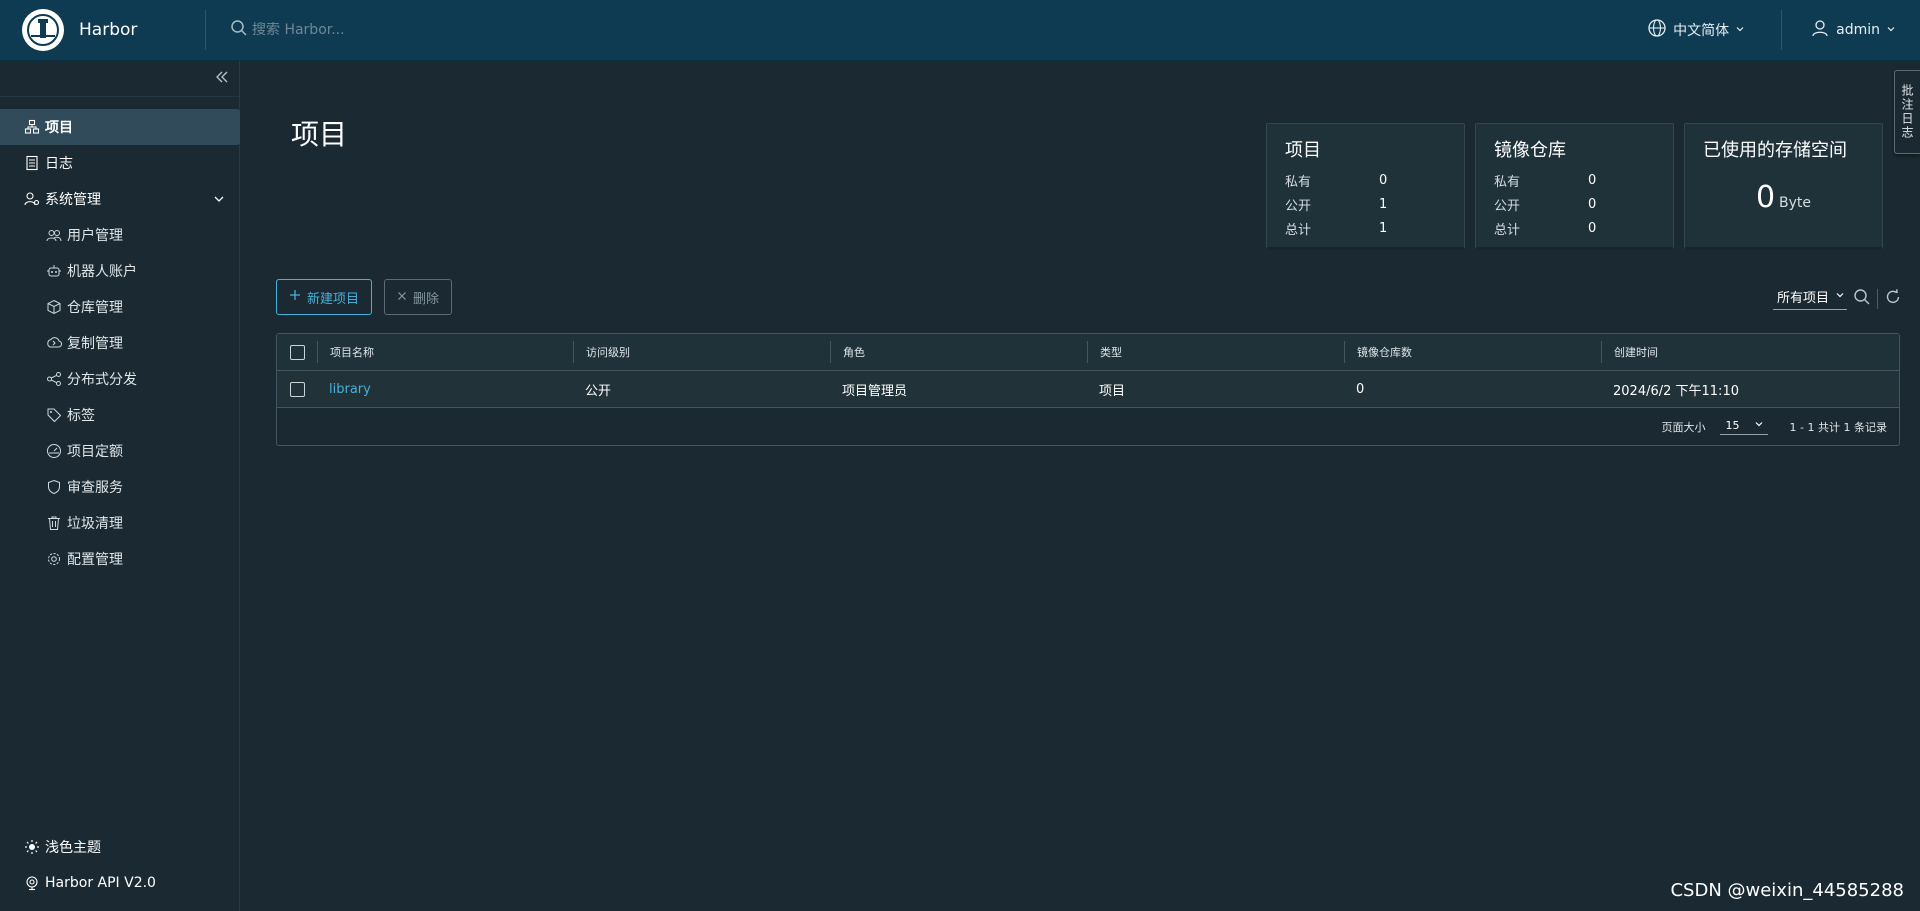 The width and height of the screenshot is (1920, 911). What do you see at coordinates (1657, 30) in the screenshot?
I see `globe-icon` at bounding box center [1657, 30].